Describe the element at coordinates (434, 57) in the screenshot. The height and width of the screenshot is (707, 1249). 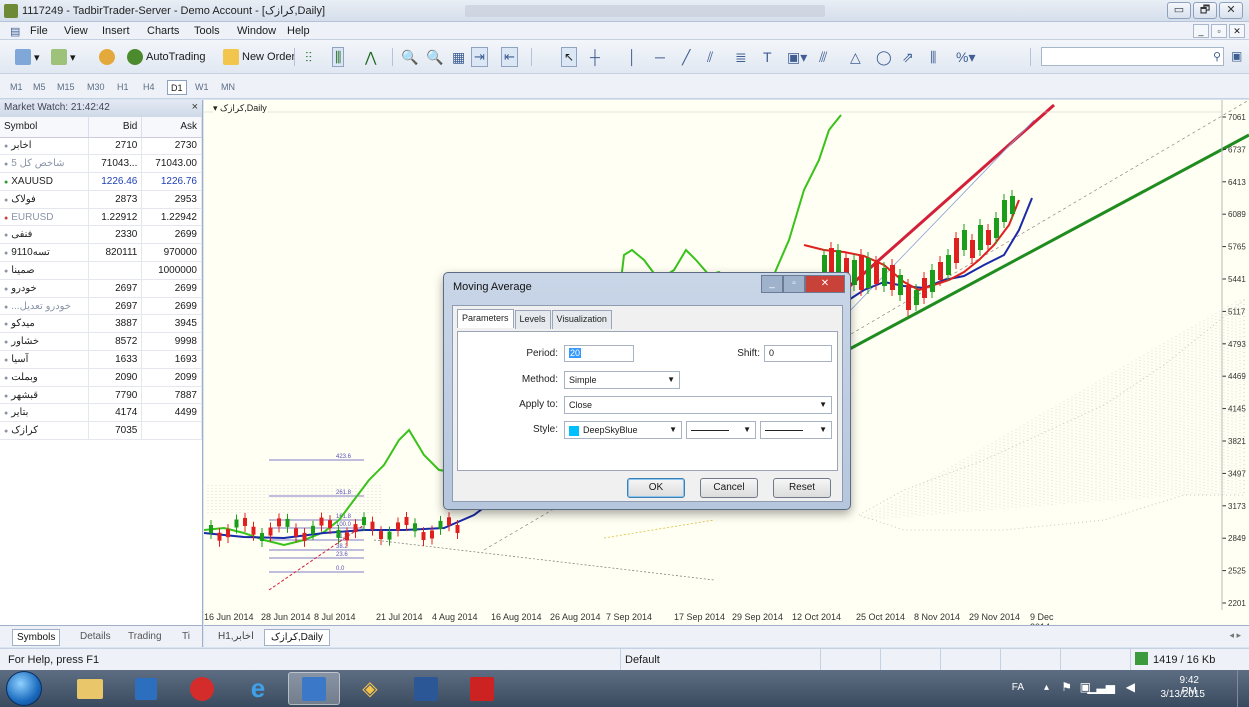
I see `zoom-out-icon: 🔍` at that location.